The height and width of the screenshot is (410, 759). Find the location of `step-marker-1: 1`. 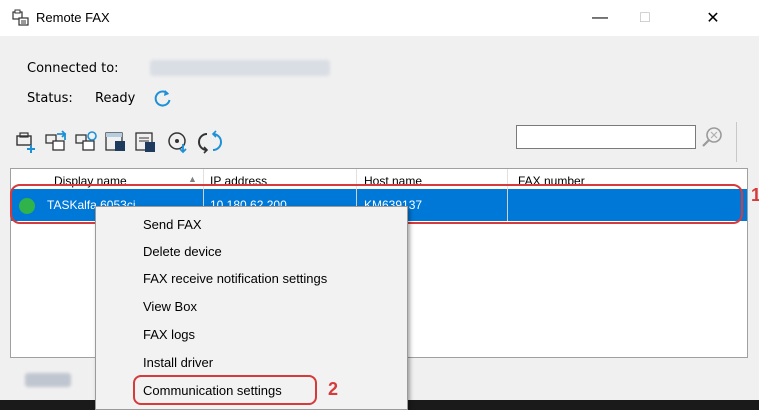

step-marker-1: 1 is located at coordinates (755, 195).